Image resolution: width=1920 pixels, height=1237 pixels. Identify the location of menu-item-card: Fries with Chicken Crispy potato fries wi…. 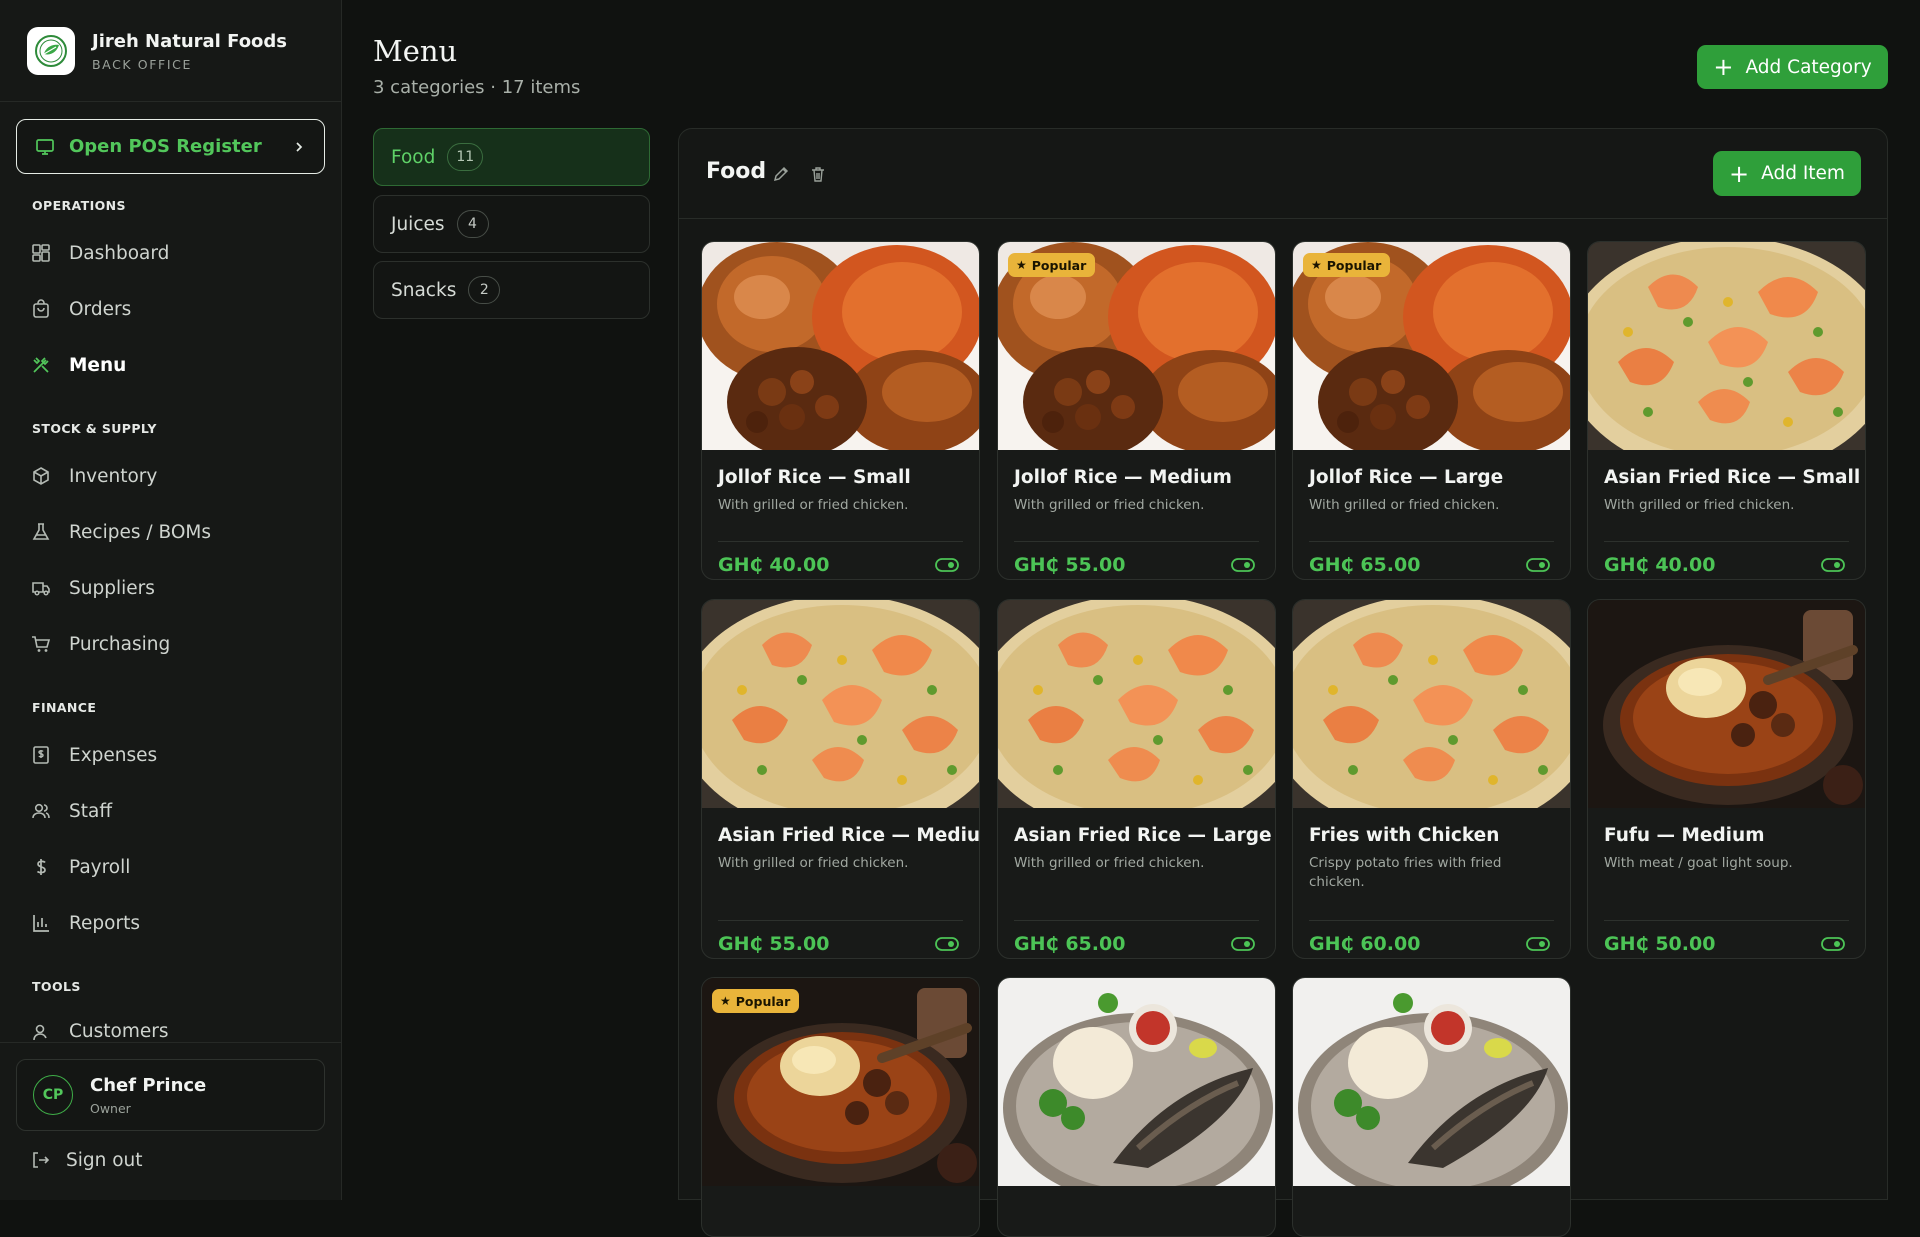
(1431, 779).